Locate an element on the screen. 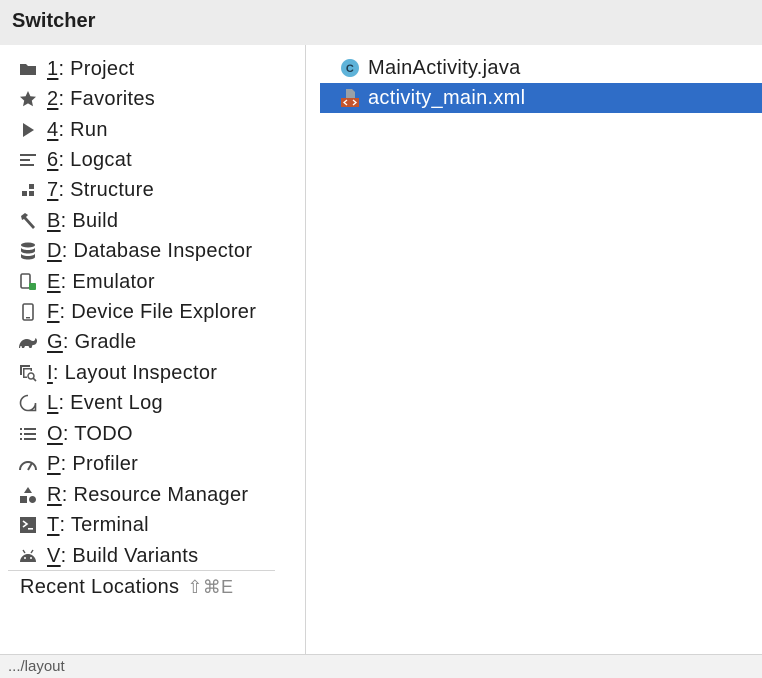 The width and height of the screenshot is (762, 678). tool-window-resource-manager: R: Resource Manager is located at coordinates (133, 495).